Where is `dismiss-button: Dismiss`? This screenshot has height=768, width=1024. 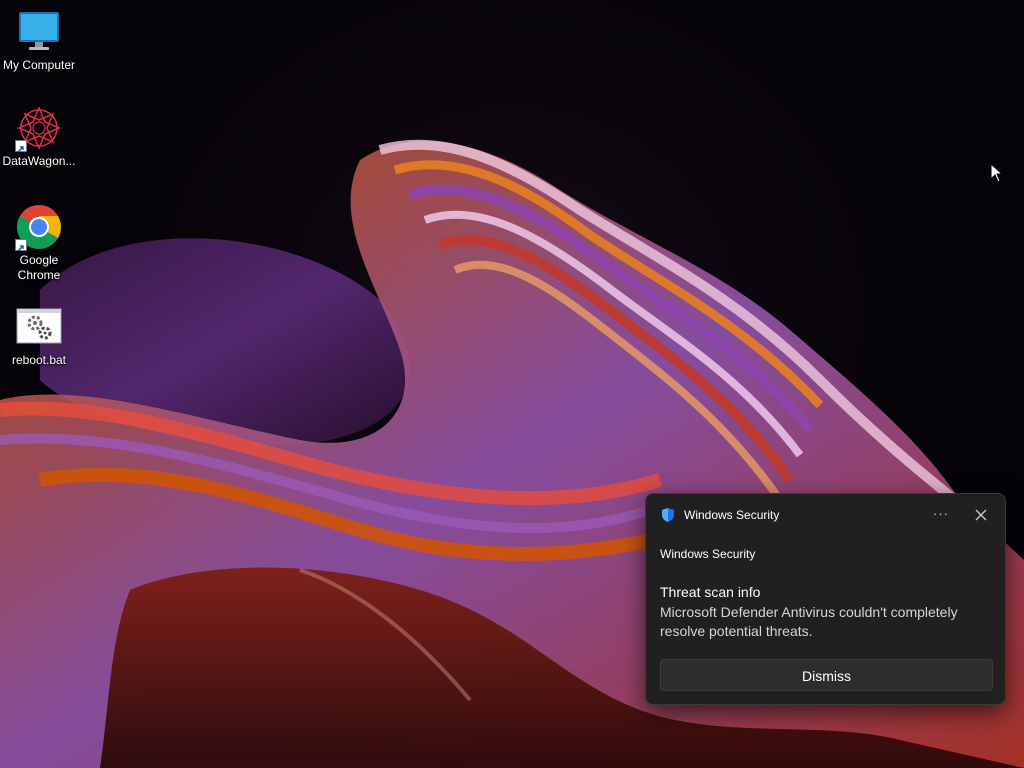 dismiss-button: Dismiss is located at coordinates (826, 675).